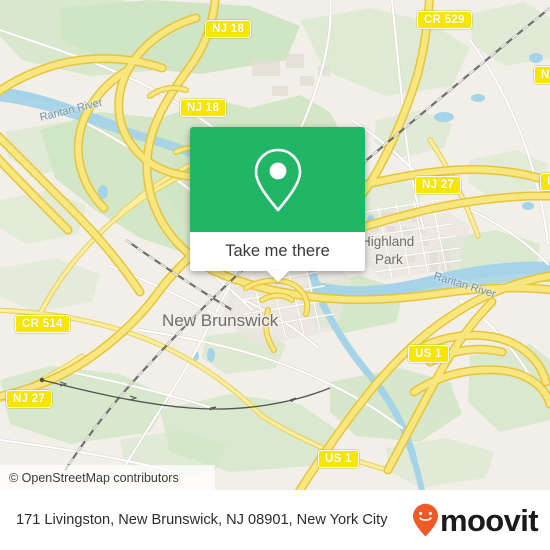 This screenshot has width=550, height=550. I want to click on place-label-park: Park, so click(389, 259).